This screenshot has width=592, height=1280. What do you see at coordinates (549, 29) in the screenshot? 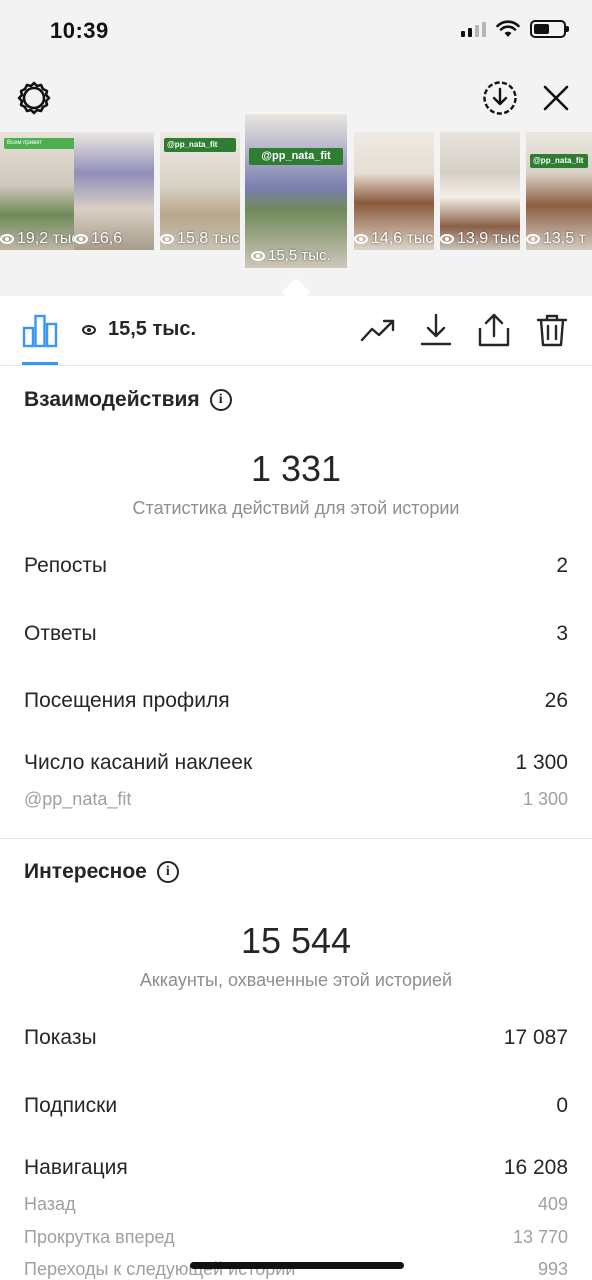
I see `battery-icon` at bounding box center [549, 29].